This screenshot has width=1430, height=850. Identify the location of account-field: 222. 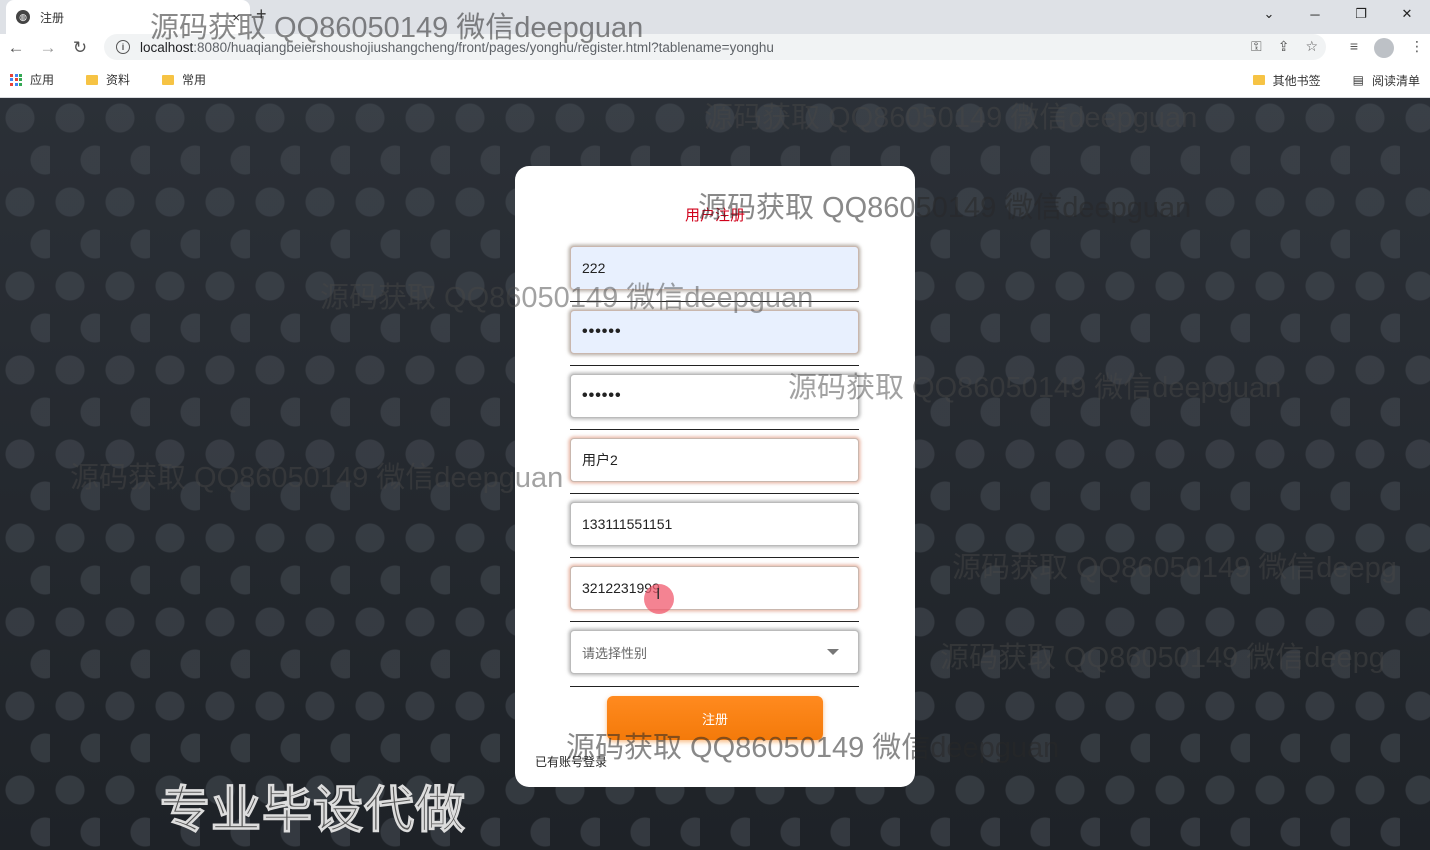
(714, 274).